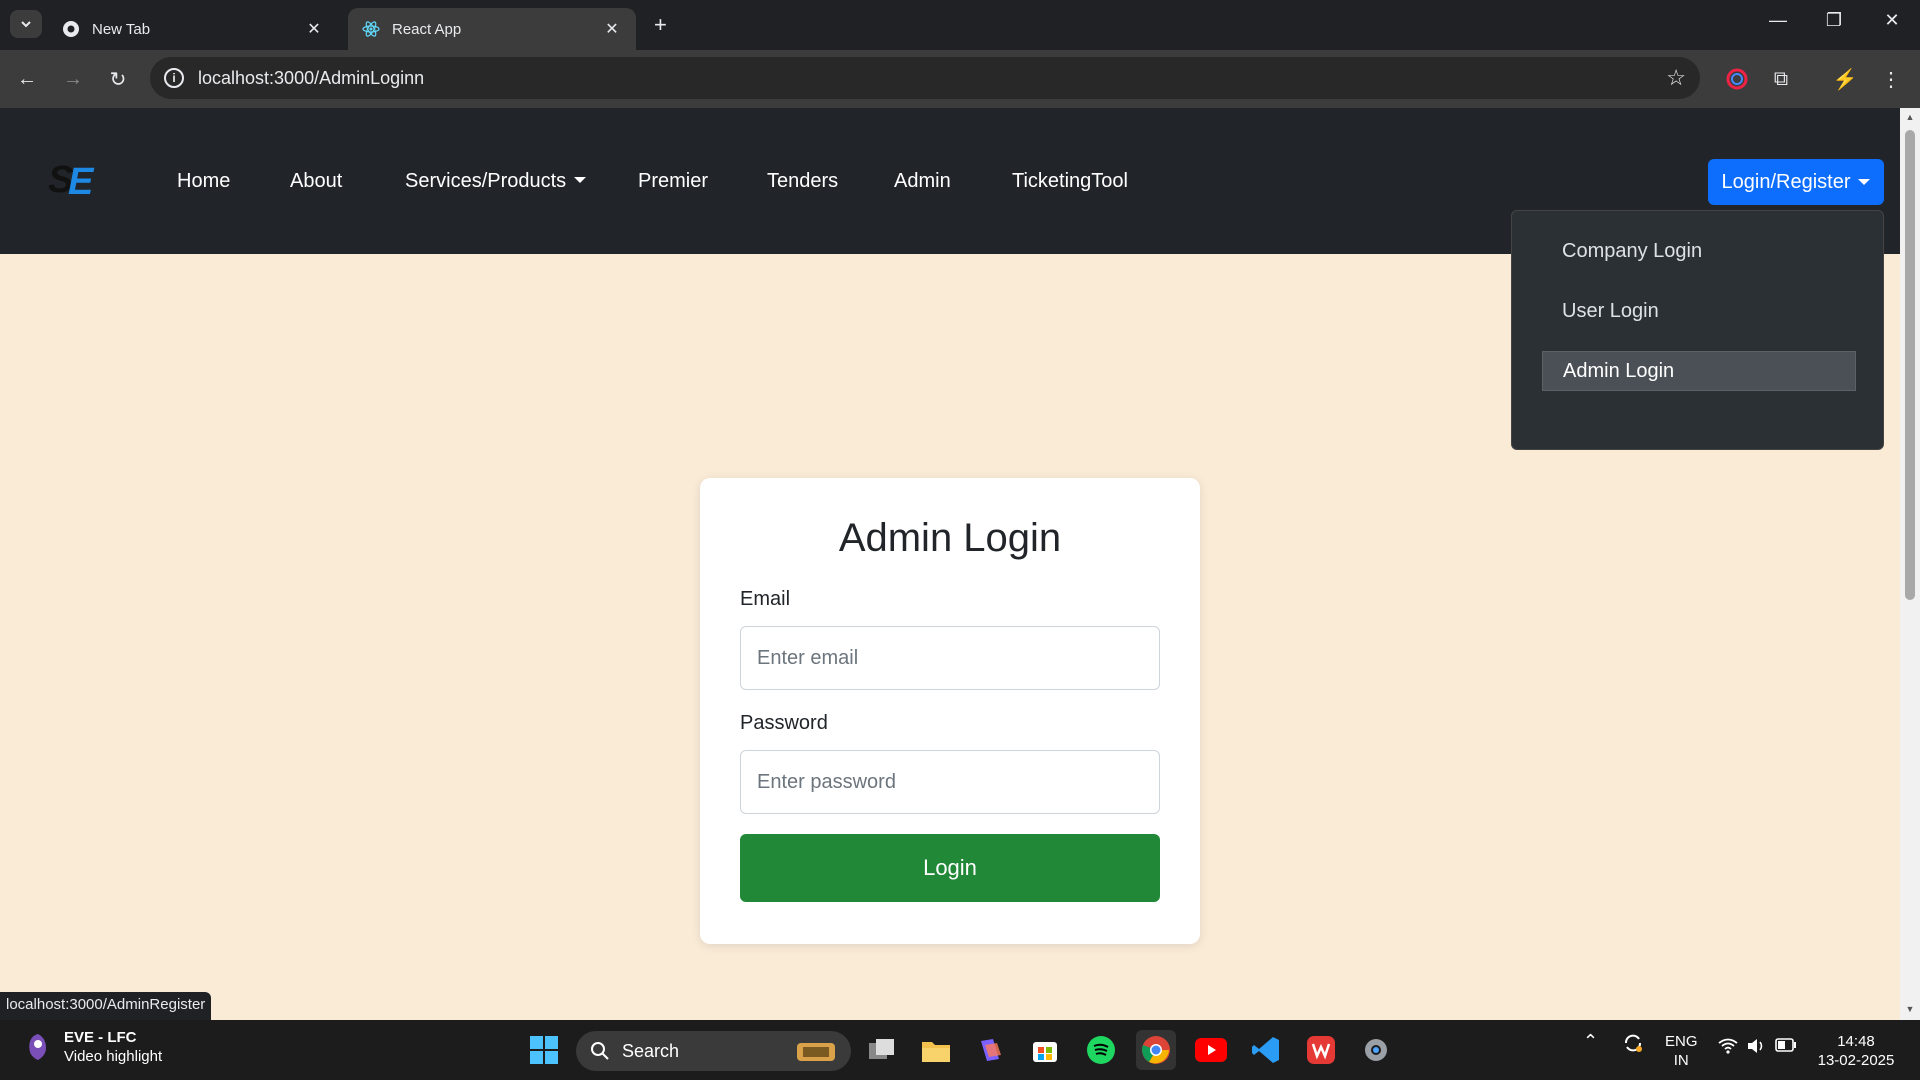  Describe the element at coordinates (1676, 78) in the screenshot. I see `bookmark-star-icon: ☆` at that location.